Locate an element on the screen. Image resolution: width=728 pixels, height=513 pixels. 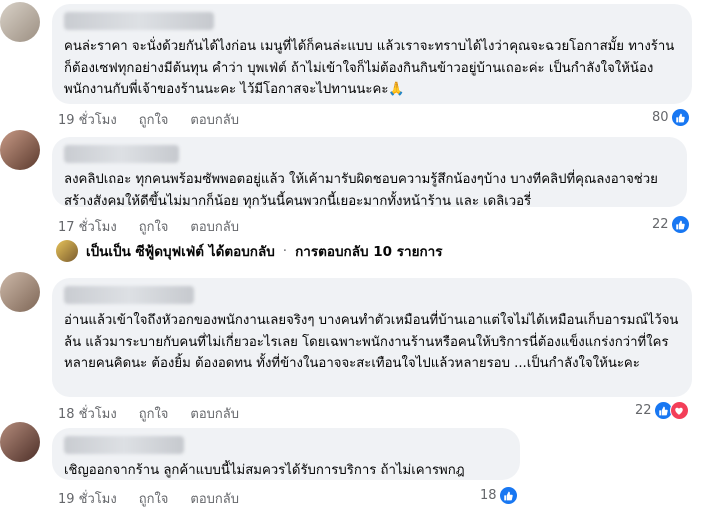
reply-author-avatar is located at coordinates (67, 251).